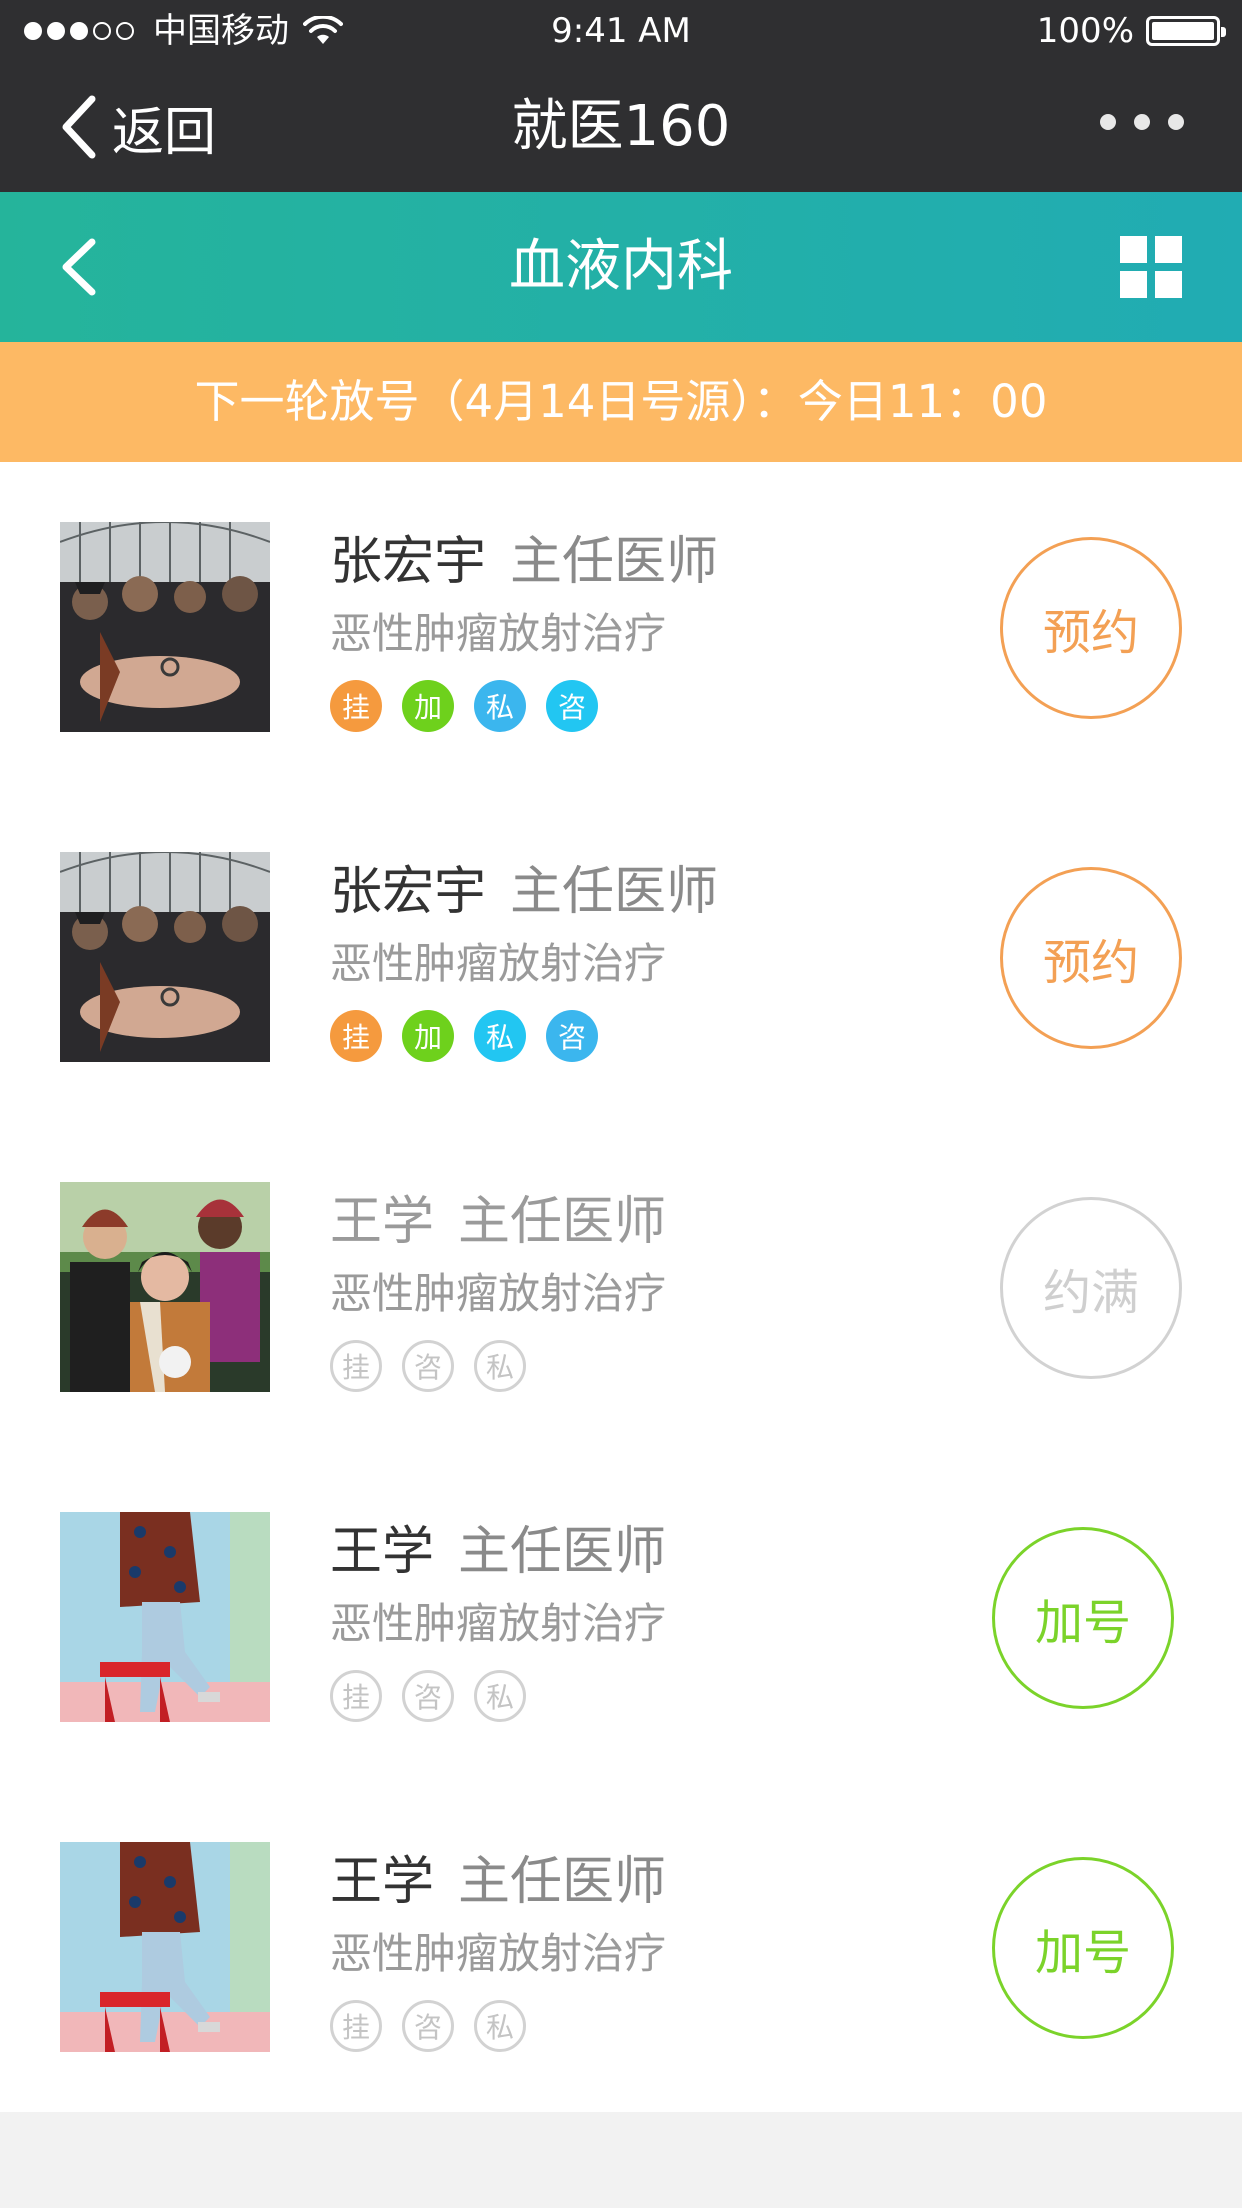  I want to click on nav-bar: 返回 就医160, so click(621, 127).